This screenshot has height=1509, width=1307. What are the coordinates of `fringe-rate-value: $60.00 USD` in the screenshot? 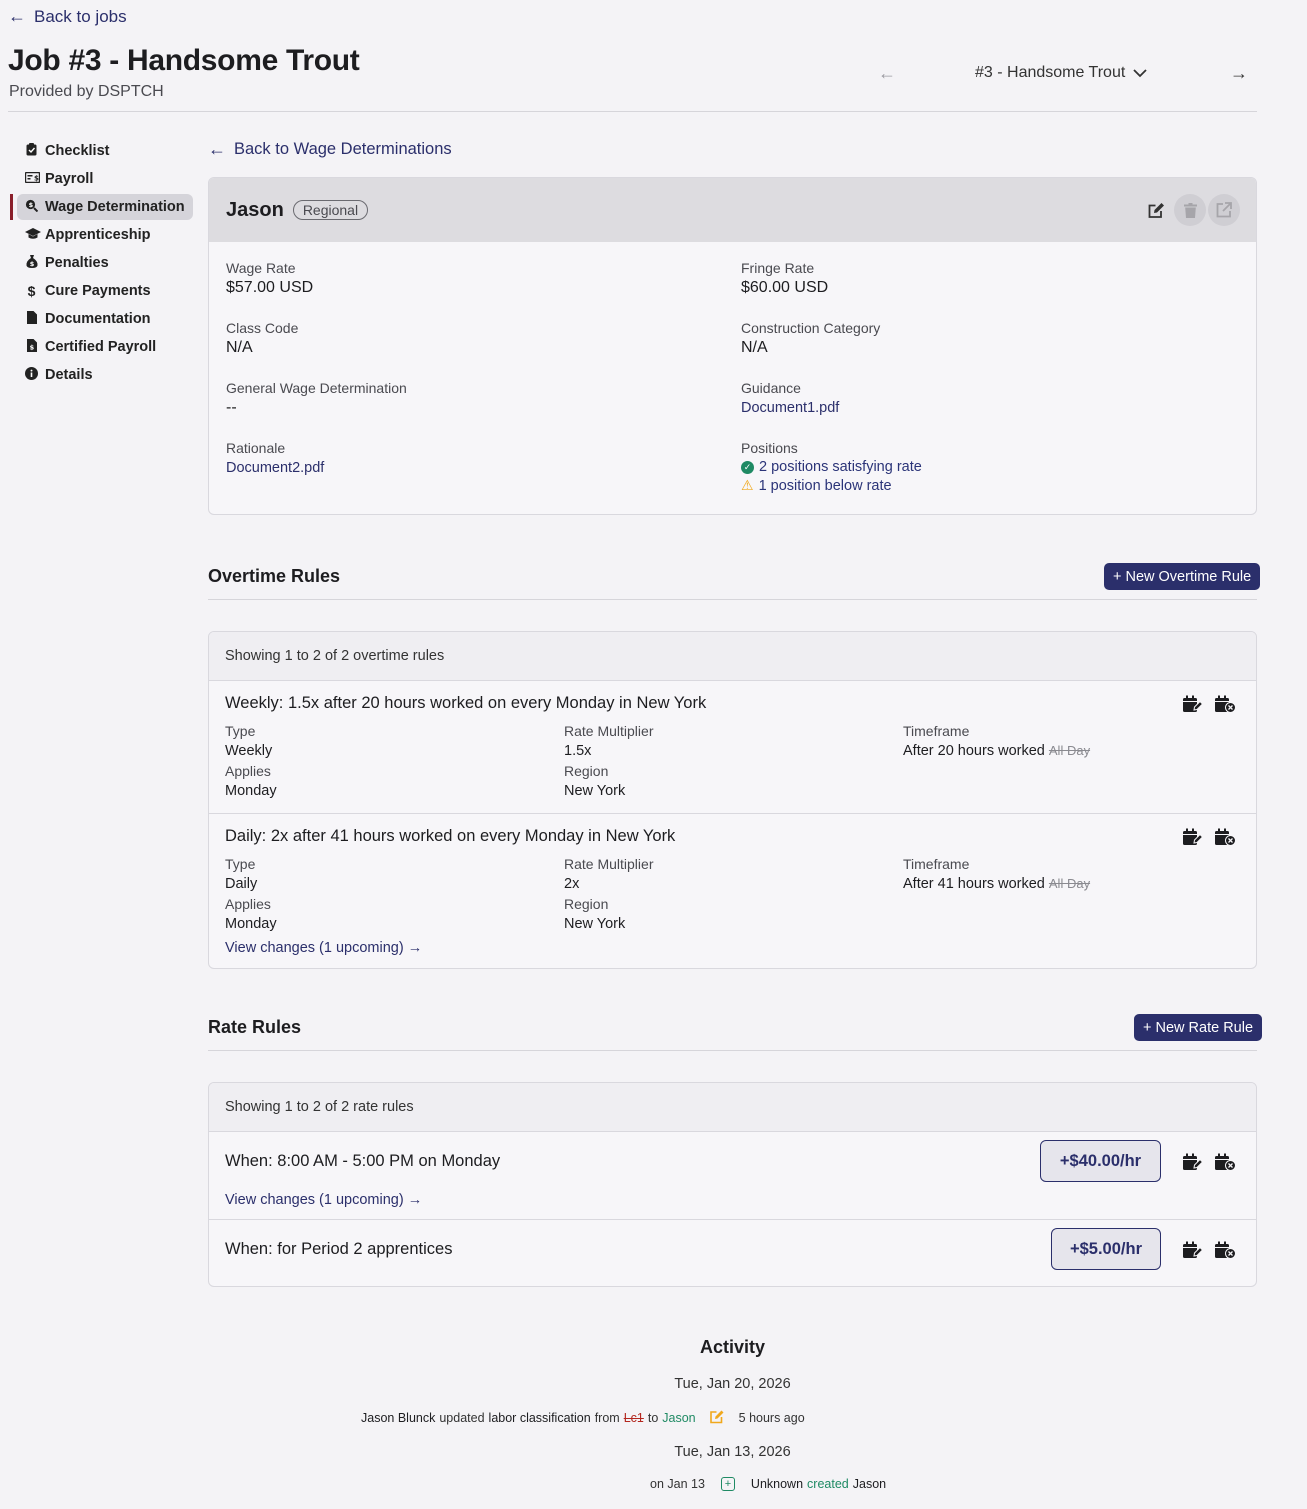 It's located at (785, 287).